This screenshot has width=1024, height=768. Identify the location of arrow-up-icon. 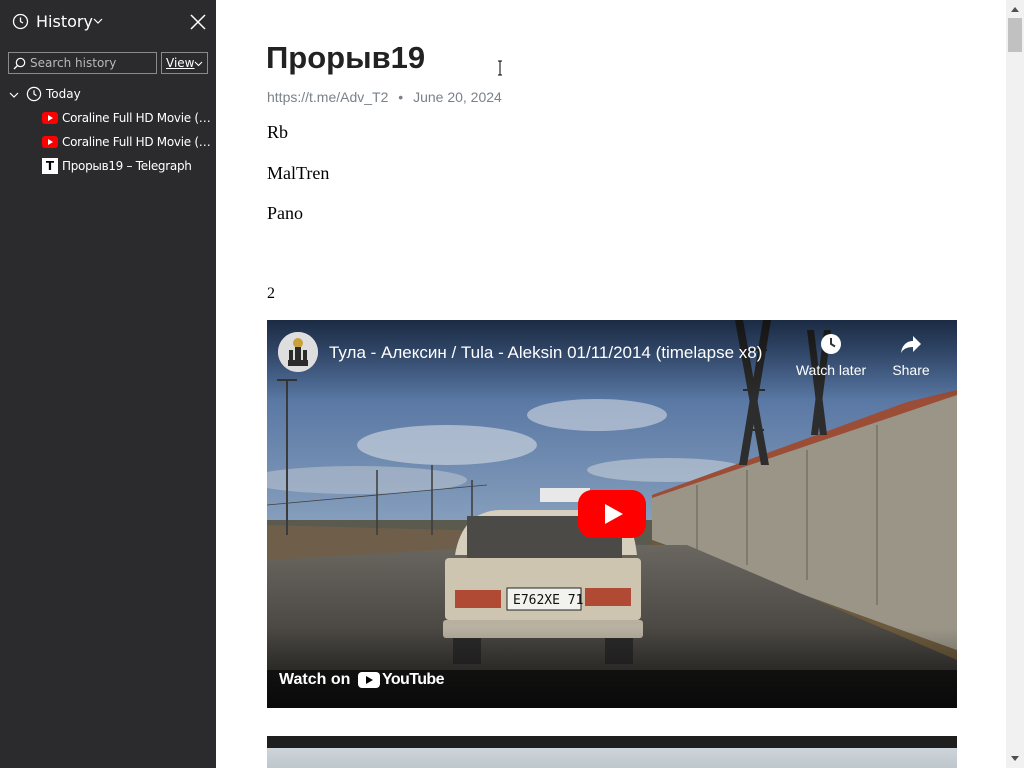
(1015, 9).